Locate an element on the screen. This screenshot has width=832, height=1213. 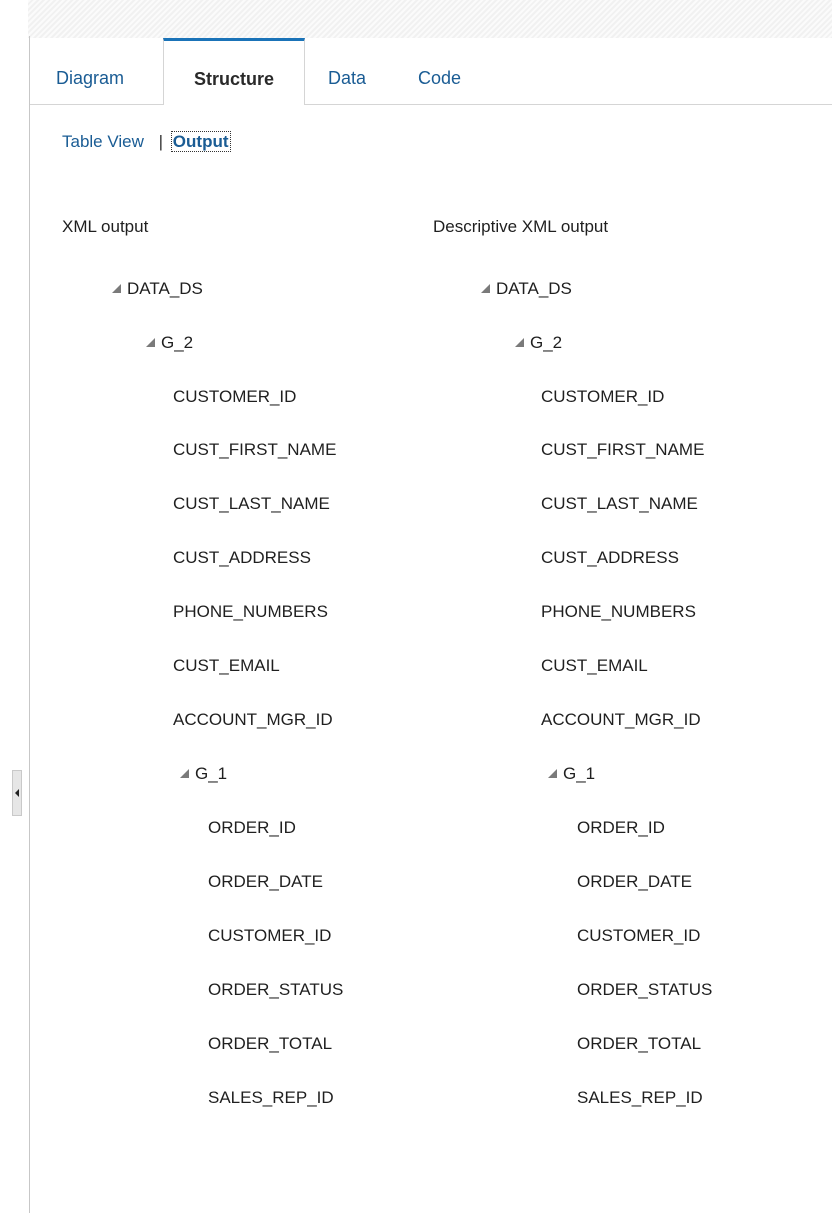
descriptive-xml-output-header: Descriptive XML output is located at coordinates (521, 226).